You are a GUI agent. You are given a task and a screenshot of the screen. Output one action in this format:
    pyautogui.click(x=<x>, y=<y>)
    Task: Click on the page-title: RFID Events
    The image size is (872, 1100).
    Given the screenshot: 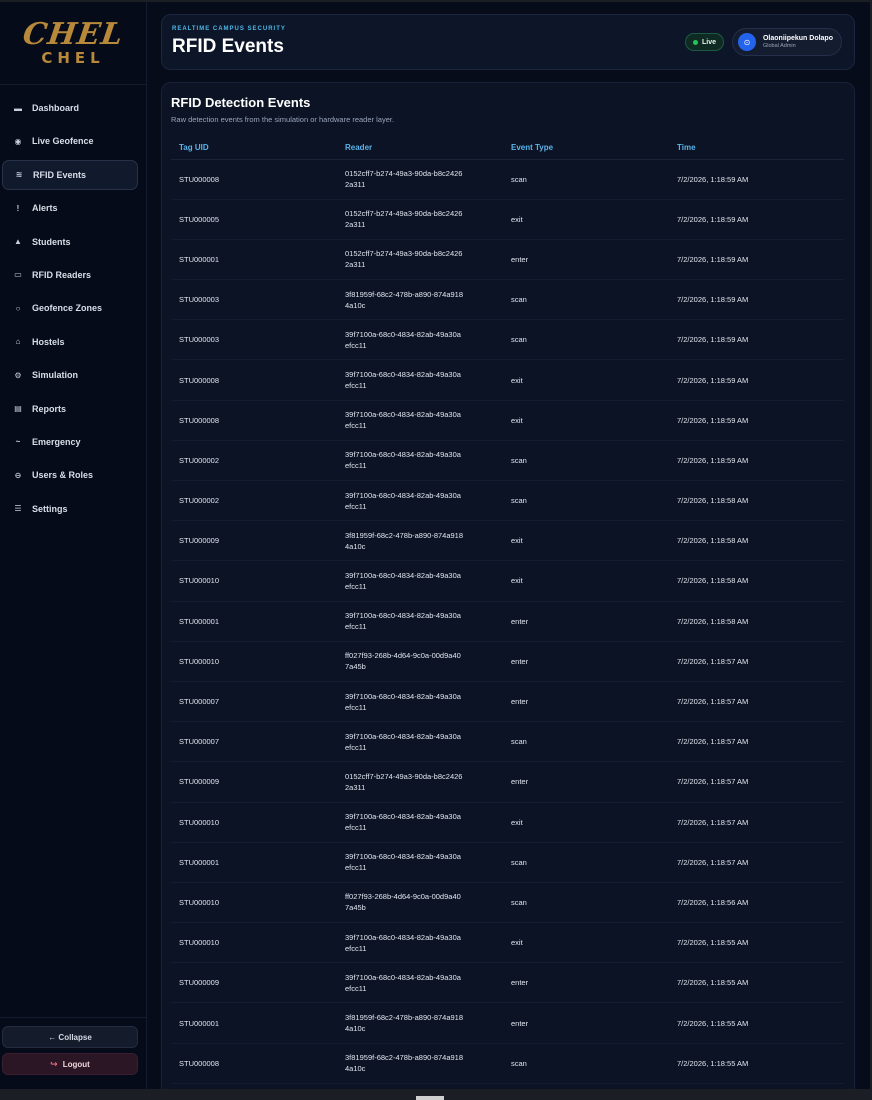 What is the action you would take?
    pyautogui.click(x=228, y=46)
    